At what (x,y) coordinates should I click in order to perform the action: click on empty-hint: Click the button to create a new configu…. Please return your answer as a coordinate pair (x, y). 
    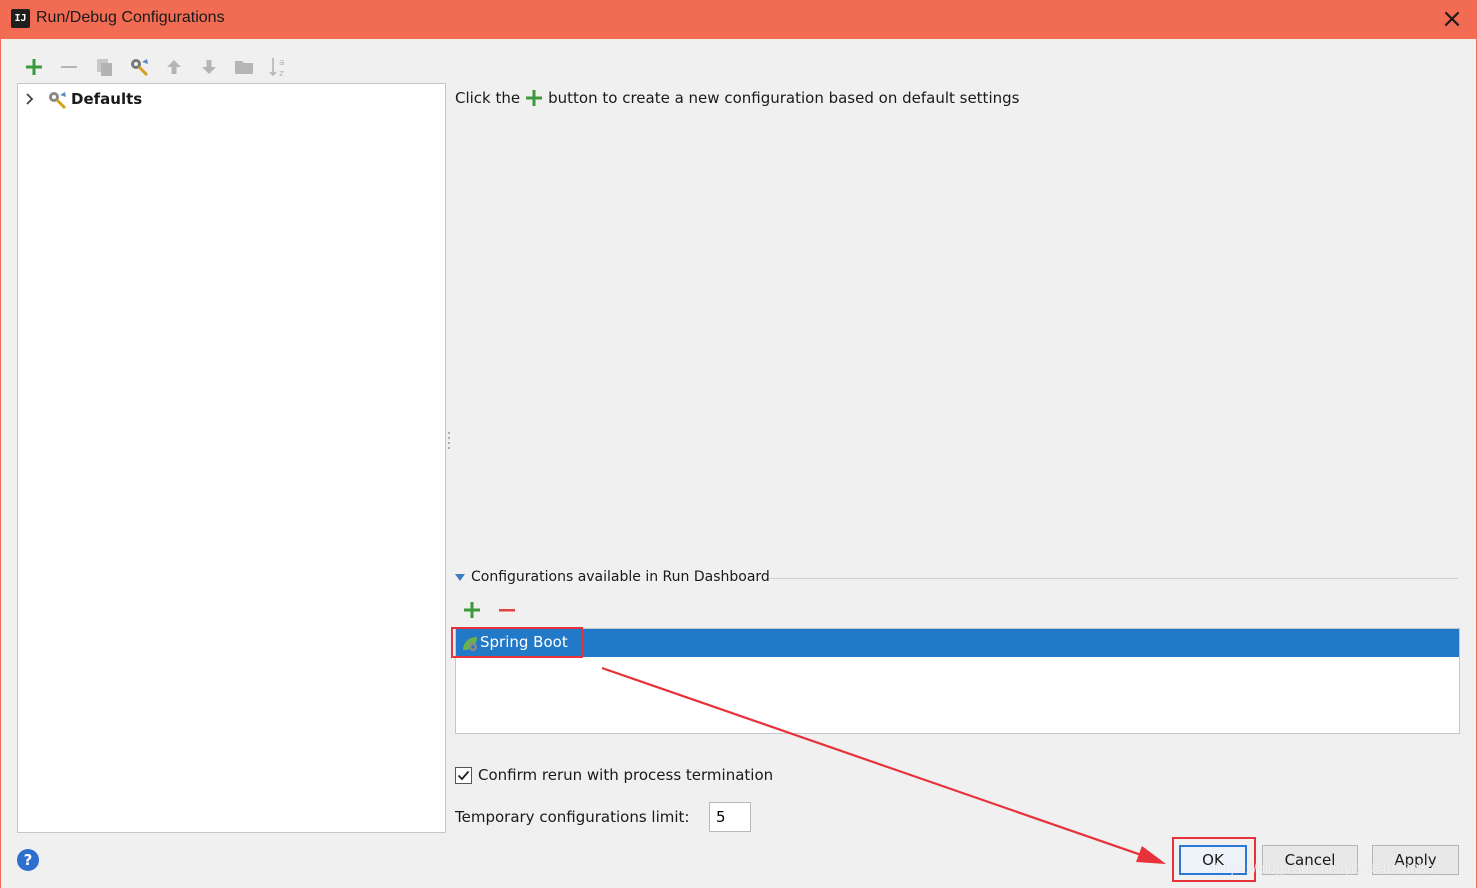
    Looking at the image, I should click on (737, 98).